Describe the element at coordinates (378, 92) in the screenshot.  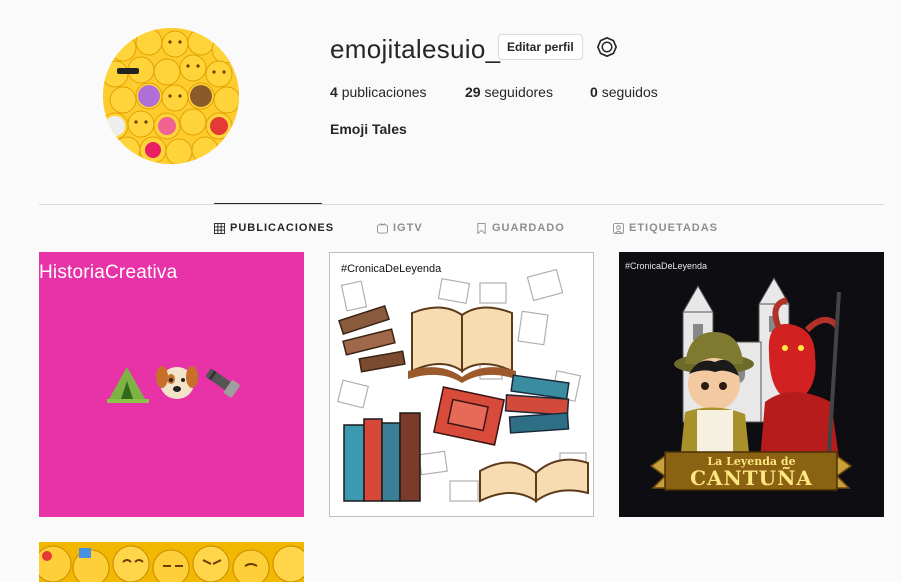
I see `posts-stat: 4 publicaciones` at that location.